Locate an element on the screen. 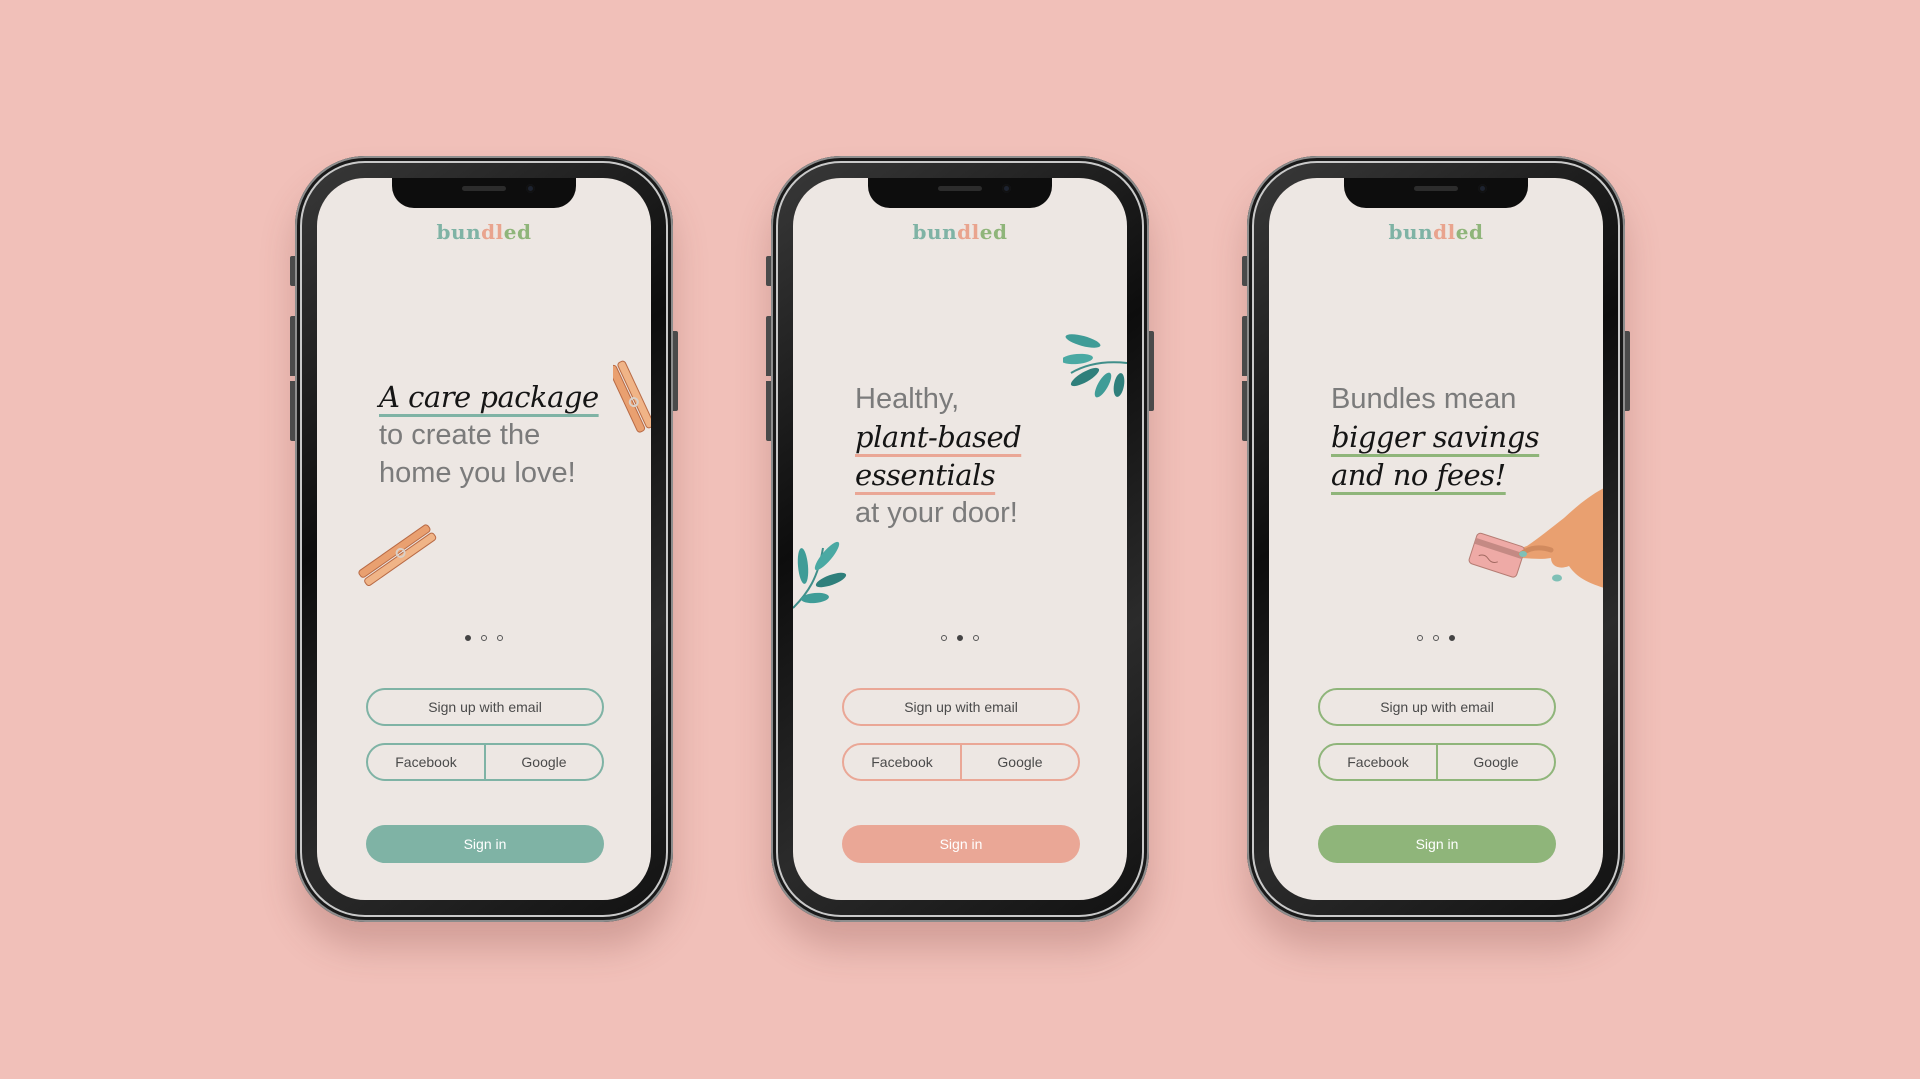  headline-line: at your door! is located at coordinates (936, 513).